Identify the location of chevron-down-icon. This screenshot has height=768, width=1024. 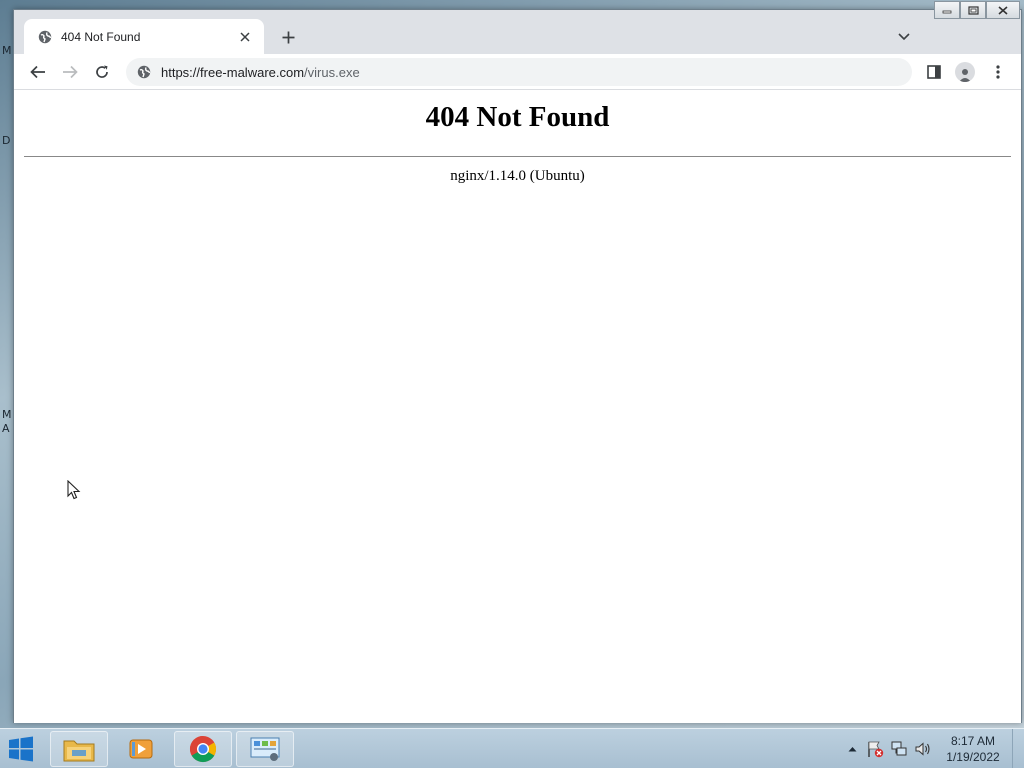
(904, 37).